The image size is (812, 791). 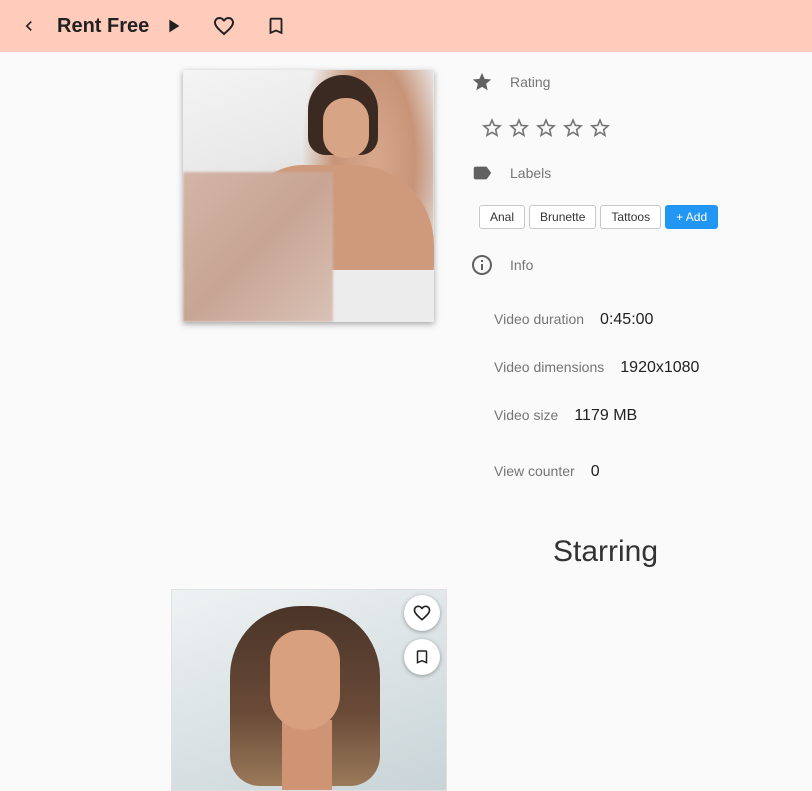 I want to click on label-chips: Anal Brunette Tattoos + Add, so click(x=599, y=217).